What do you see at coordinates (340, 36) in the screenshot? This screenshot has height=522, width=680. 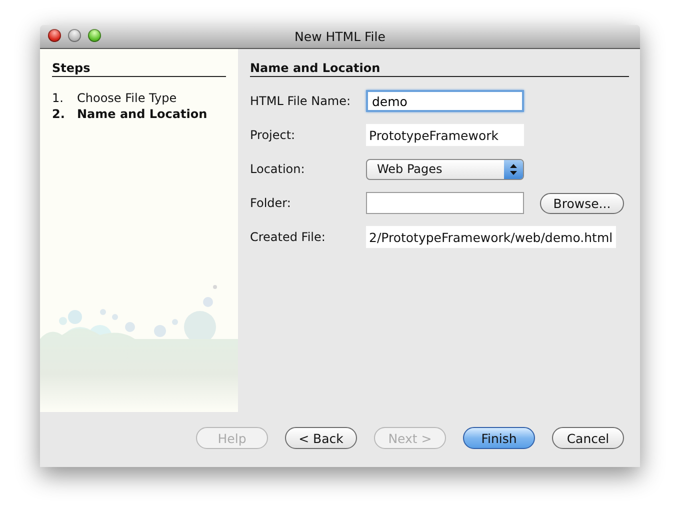 I see `window-title: New HTML File` at bounding box center [340, 36].